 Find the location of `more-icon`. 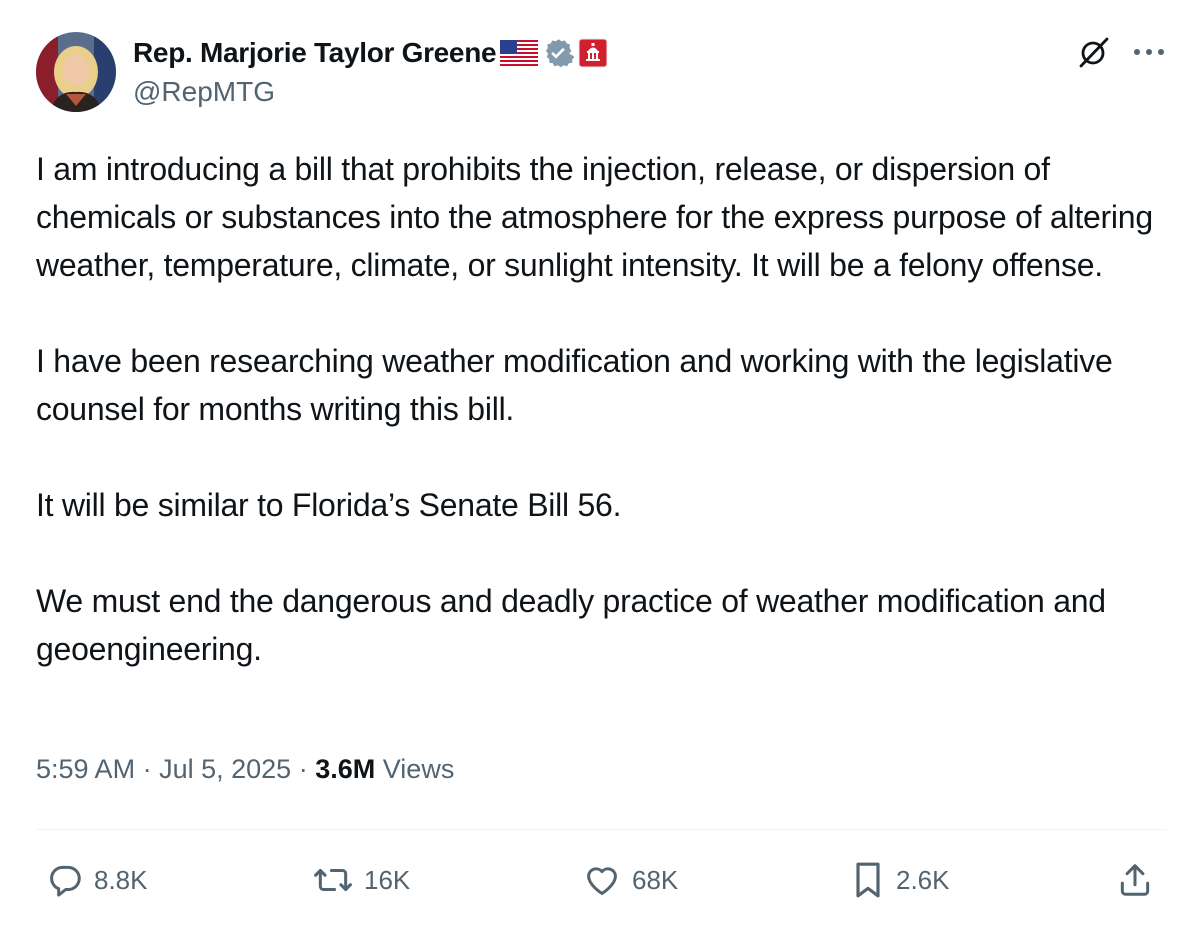

more-icon is located at coordinates (1149, 52).